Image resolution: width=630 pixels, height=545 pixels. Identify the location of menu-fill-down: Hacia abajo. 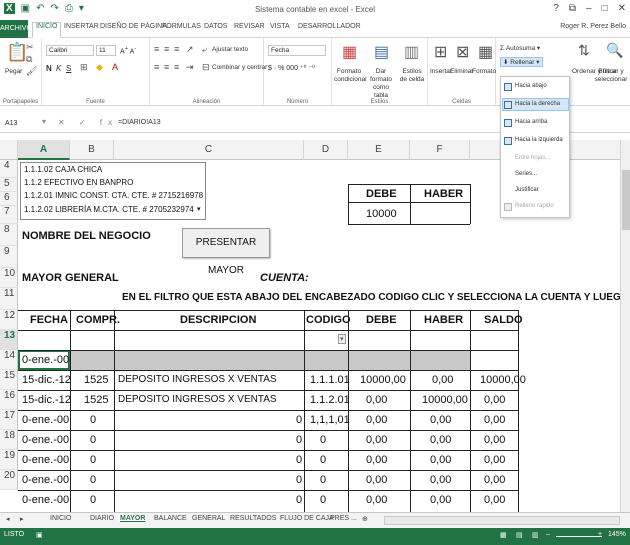
(531, 86).